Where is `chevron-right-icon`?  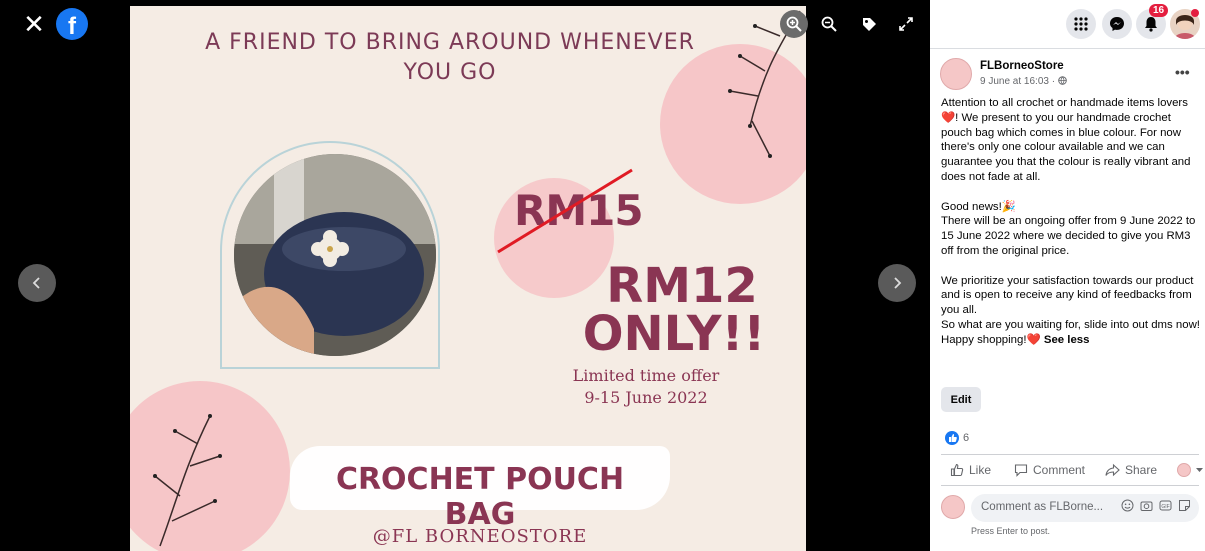
chevron-right-icon is located at coordinates (898, 283).